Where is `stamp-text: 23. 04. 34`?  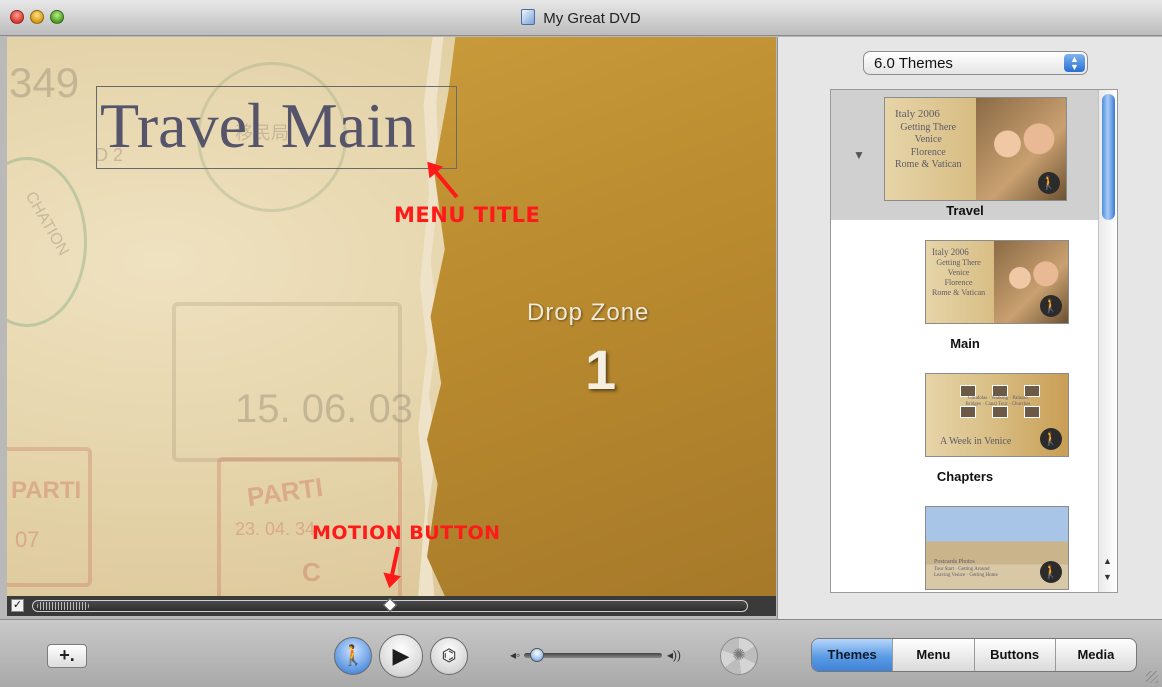
stamp-text: 23. 04. 34 is located at coordinates (275, 529).